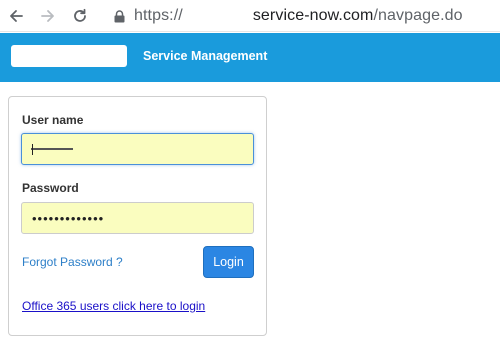  I want to click on username-label: User name, so click(53, 120).